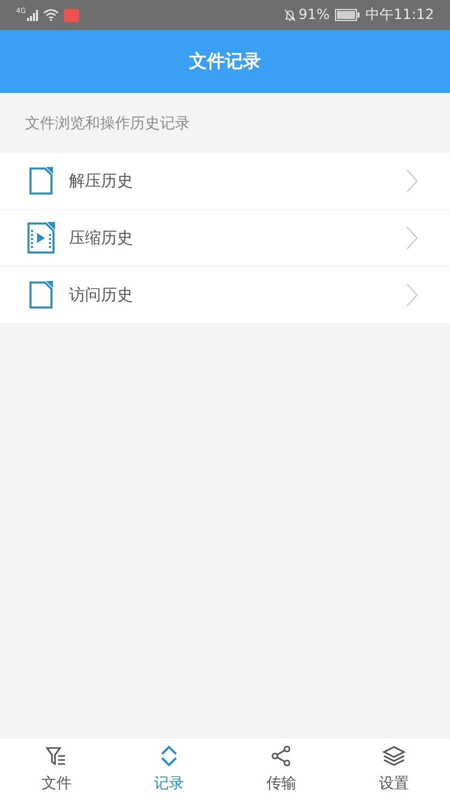  Describe the element at coordinates (41, 238) in the screenshot. I see `video-file-icon` at that location.